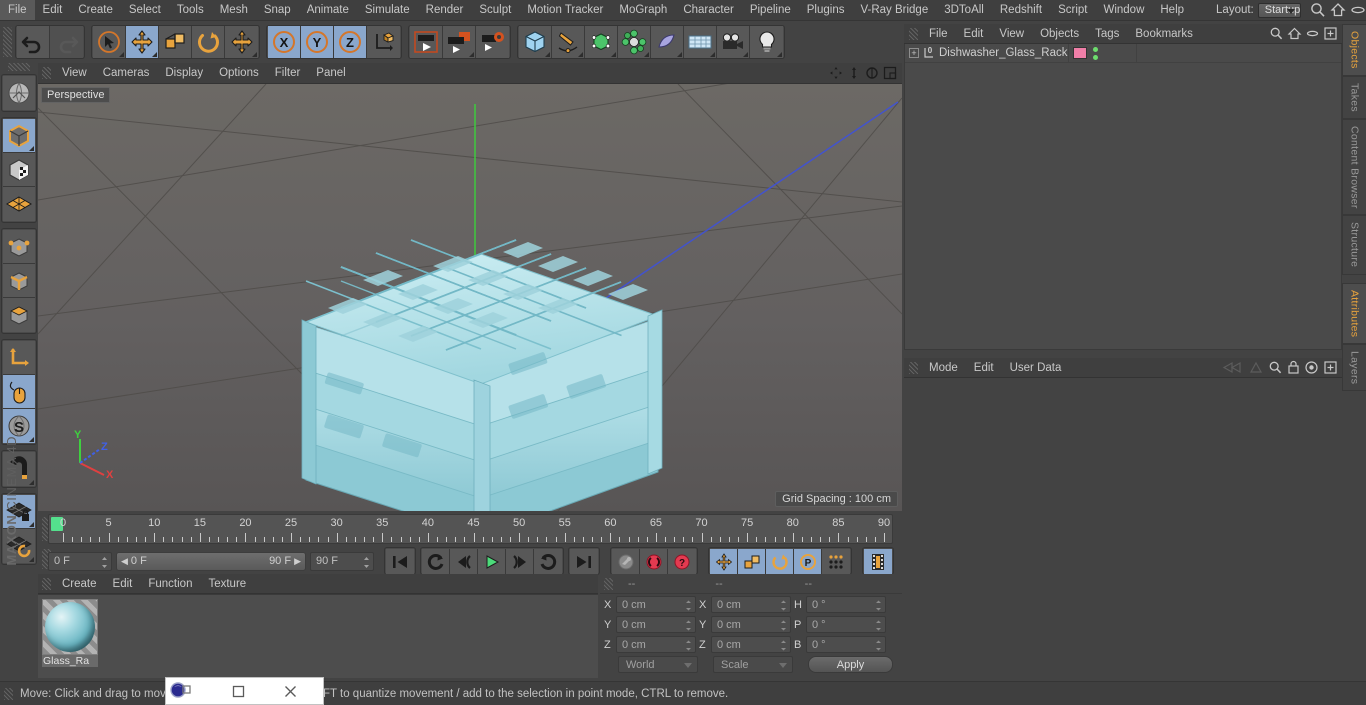 The width and height of the screenshot is (1366, 705). What do you see at coordinates (492, 562) in the screenshot?
I see `play-forward-button` at bounding box center [492, 562].